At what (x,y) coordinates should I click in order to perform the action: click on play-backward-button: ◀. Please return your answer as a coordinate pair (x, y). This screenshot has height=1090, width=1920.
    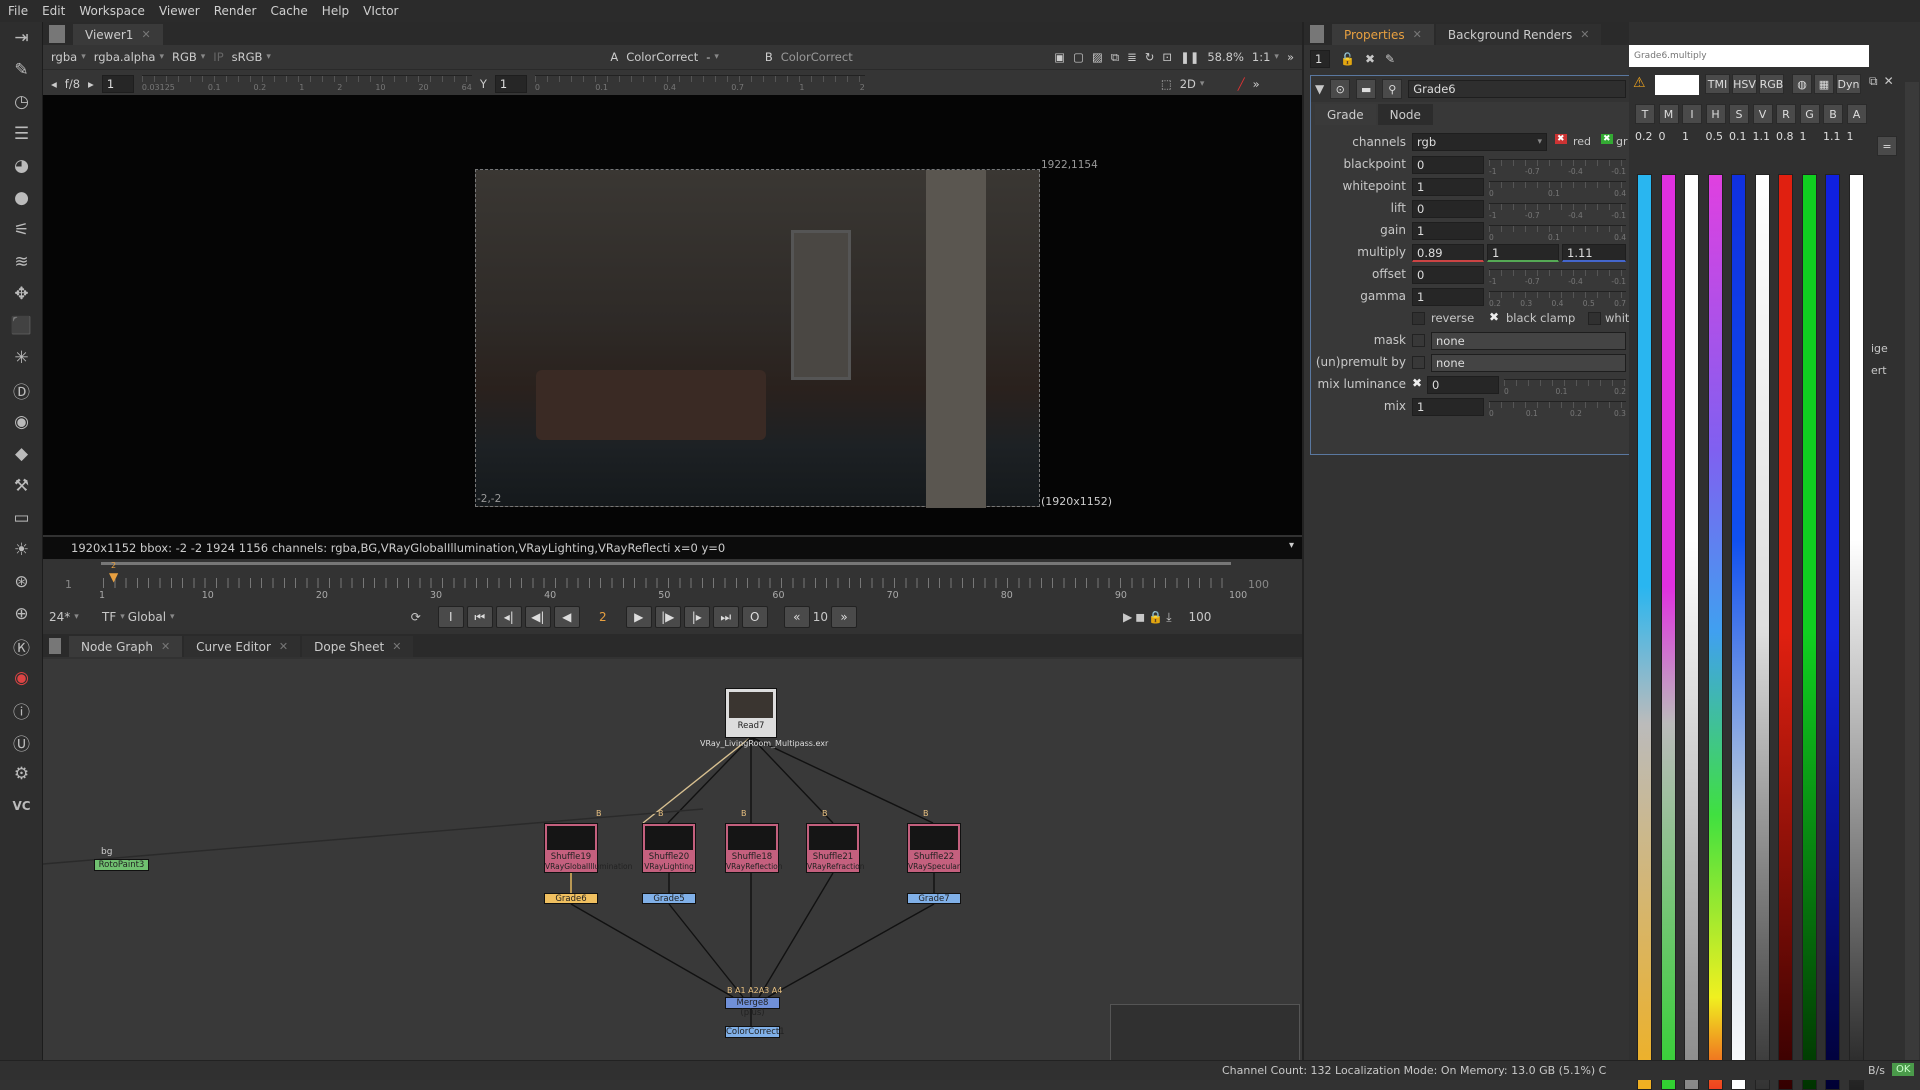
    Looking at the image, I should click on (566, 617).